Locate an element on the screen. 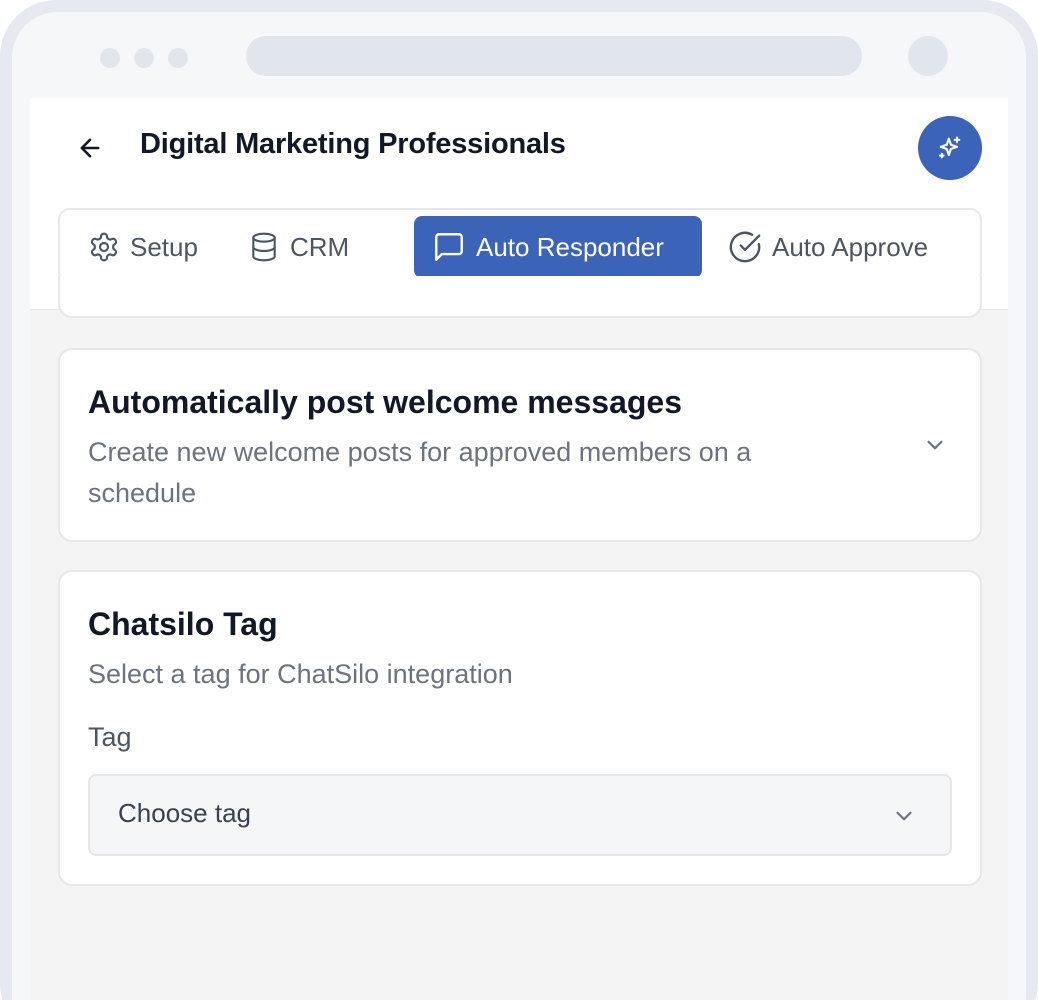 This screenshot has width=1038, height=1000. tab-setup-label: Setup is located at coordinates (164, 246).